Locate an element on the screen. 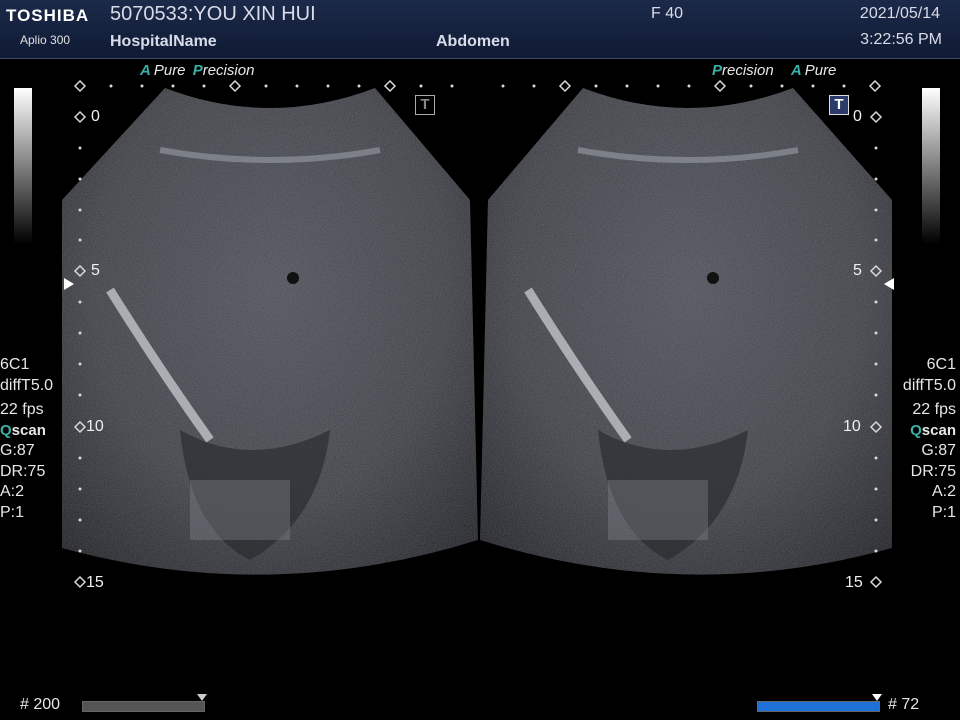  left-grayscale-bar is located at coordinates (23, 166).